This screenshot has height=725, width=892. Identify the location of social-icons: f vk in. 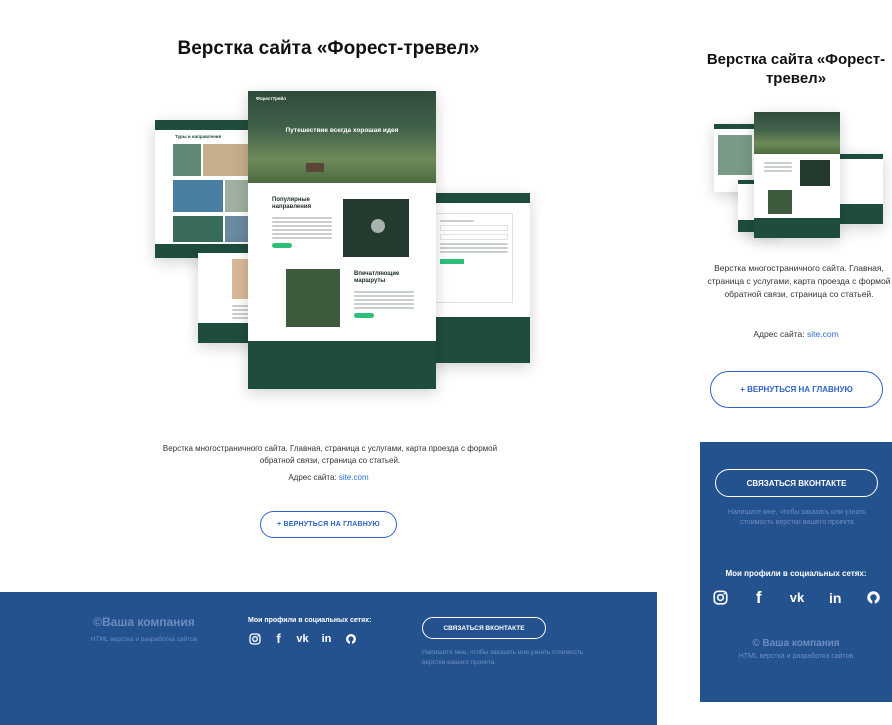
(302, 638).